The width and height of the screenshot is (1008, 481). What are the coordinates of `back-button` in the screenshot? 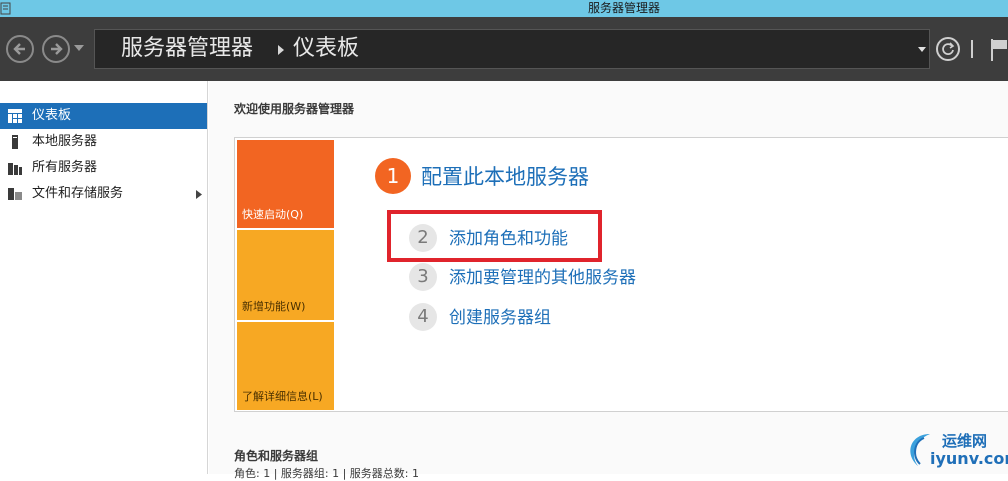 It's located at (20, 49).